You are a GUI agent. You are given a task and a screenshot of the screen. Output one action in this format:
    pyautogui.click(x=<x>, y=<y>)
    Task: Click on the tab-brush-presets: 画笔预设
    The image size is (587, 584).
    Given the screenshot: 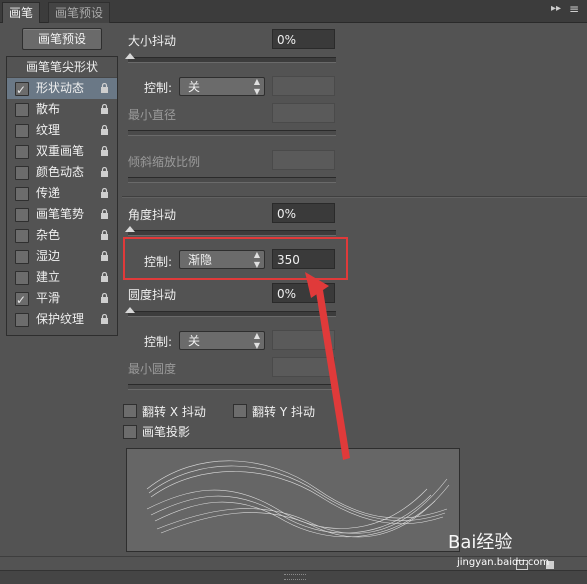 What is the action you would take?
    pyautogui.click(x=79, y=12)
    